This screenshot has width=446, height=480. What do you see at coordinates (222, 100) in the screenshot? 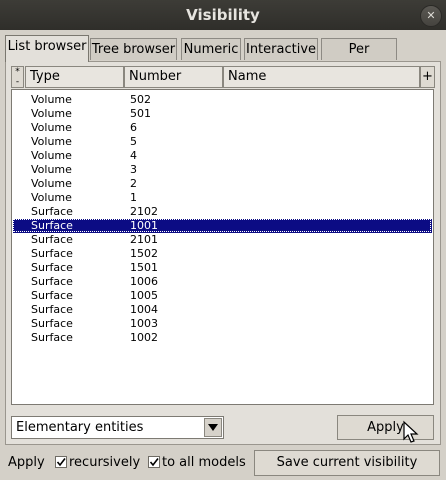
I see `list-item: Volume 502` at bounding box center [222, 100].